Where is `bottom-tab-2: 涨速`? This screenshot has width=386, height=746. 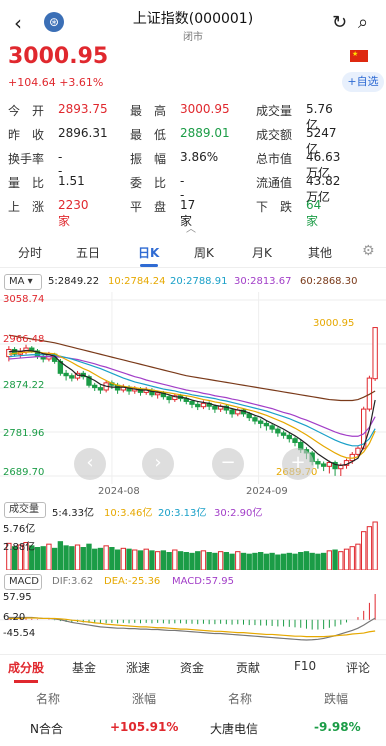 bottom-tab-2: 涨速 is located at coordinates (138, 667).